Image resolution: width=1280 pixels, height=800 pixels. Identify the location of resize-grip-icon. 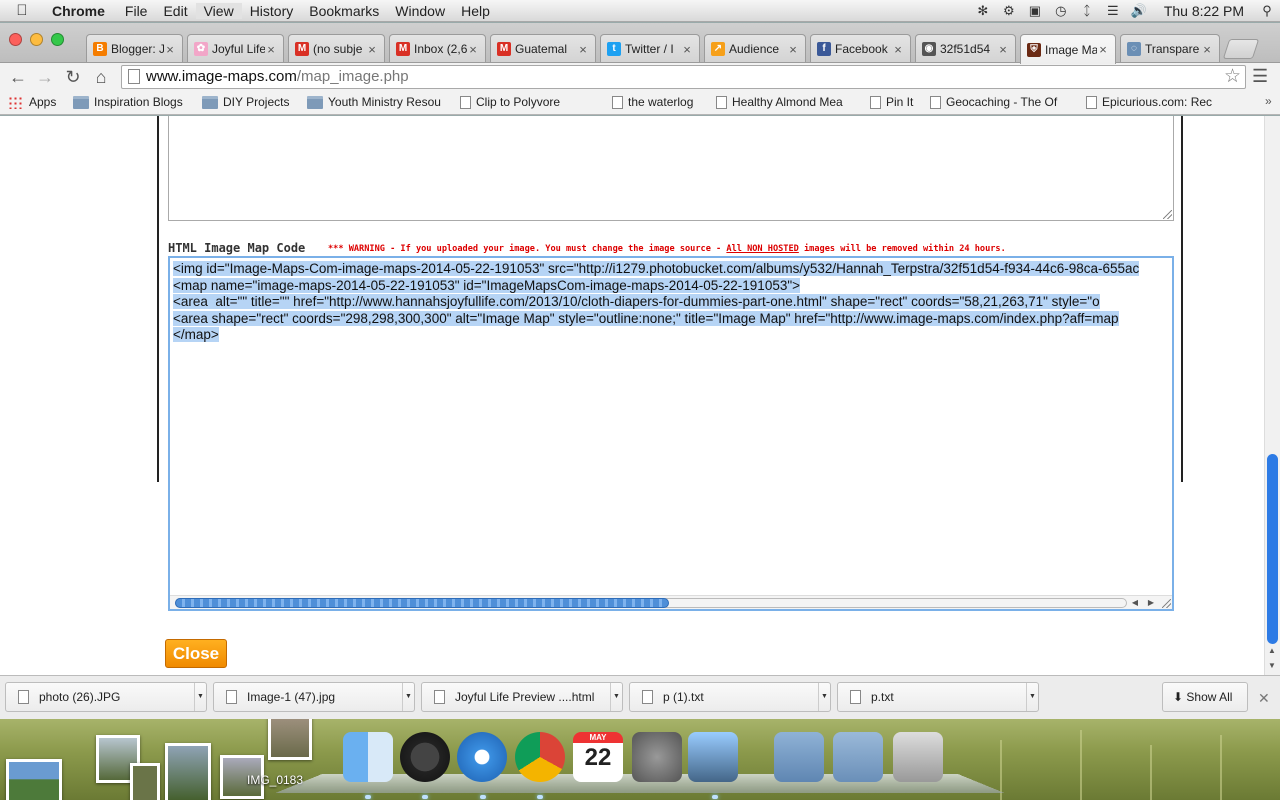
(1167, 214).